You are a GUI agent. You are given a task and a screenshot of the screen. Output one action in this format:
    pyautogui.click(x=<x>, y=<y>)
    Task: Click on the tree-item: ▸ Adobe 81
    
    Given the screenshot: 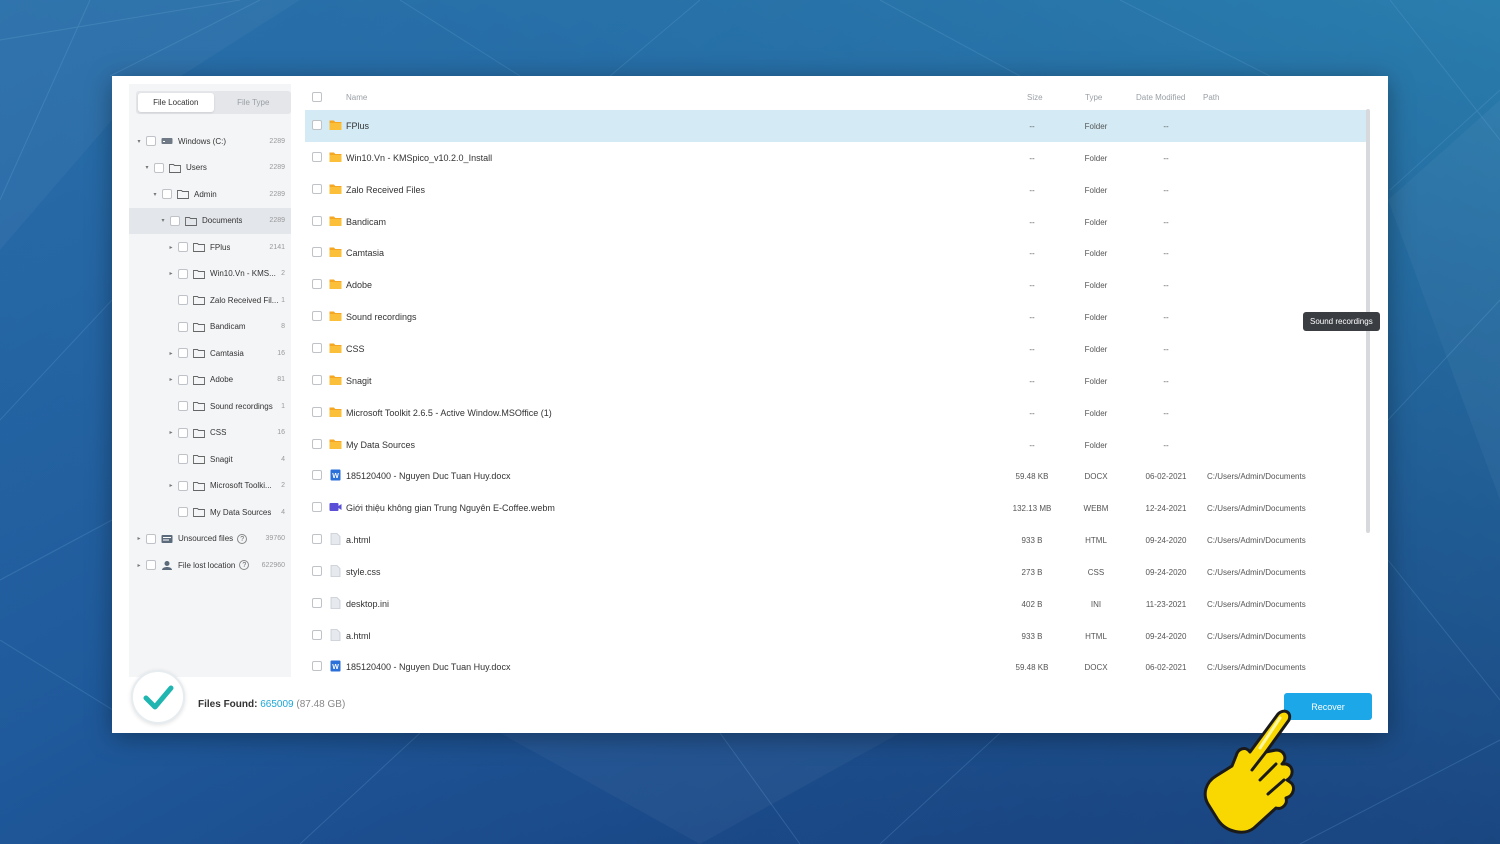 What is the action you would take?
    pyautogui.click(x=210, y=380)
    